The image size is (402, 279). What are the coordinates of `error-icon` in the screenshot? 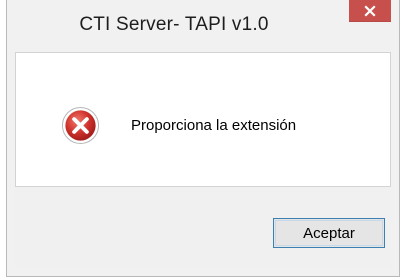 It's located at (80, 125).